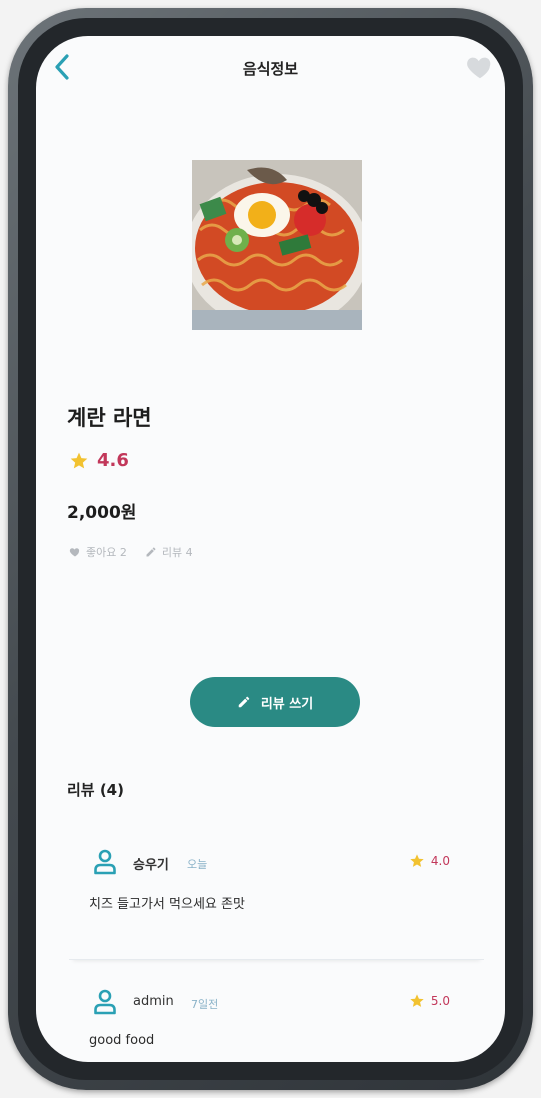  Describe the element at coordinates (287, 704) in the screenshot. I see `write-review-label: 리뷰 쓰기` at that location.